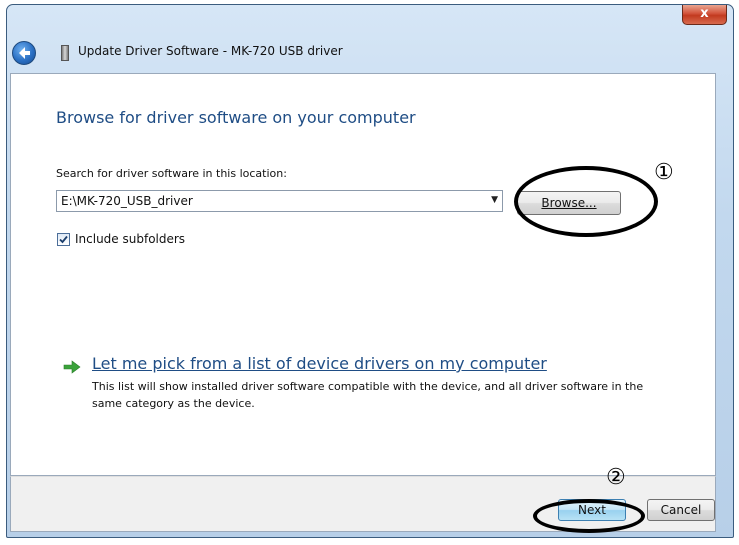 This screenshot has width=739, height=545. I want to click on checkmark-icon, so click(63, 239).